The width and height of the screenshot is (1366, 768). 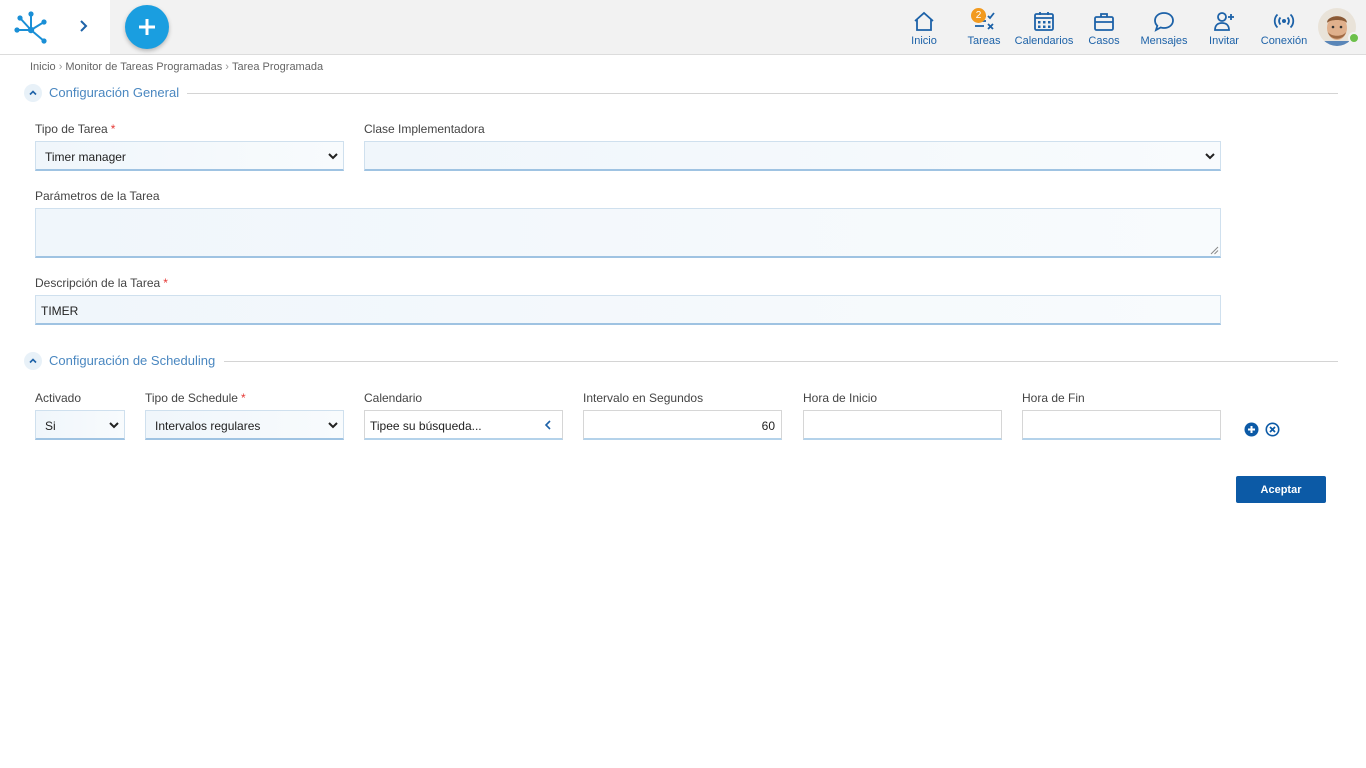 I want to click on chat-icon, so click(x=1164, y=22).